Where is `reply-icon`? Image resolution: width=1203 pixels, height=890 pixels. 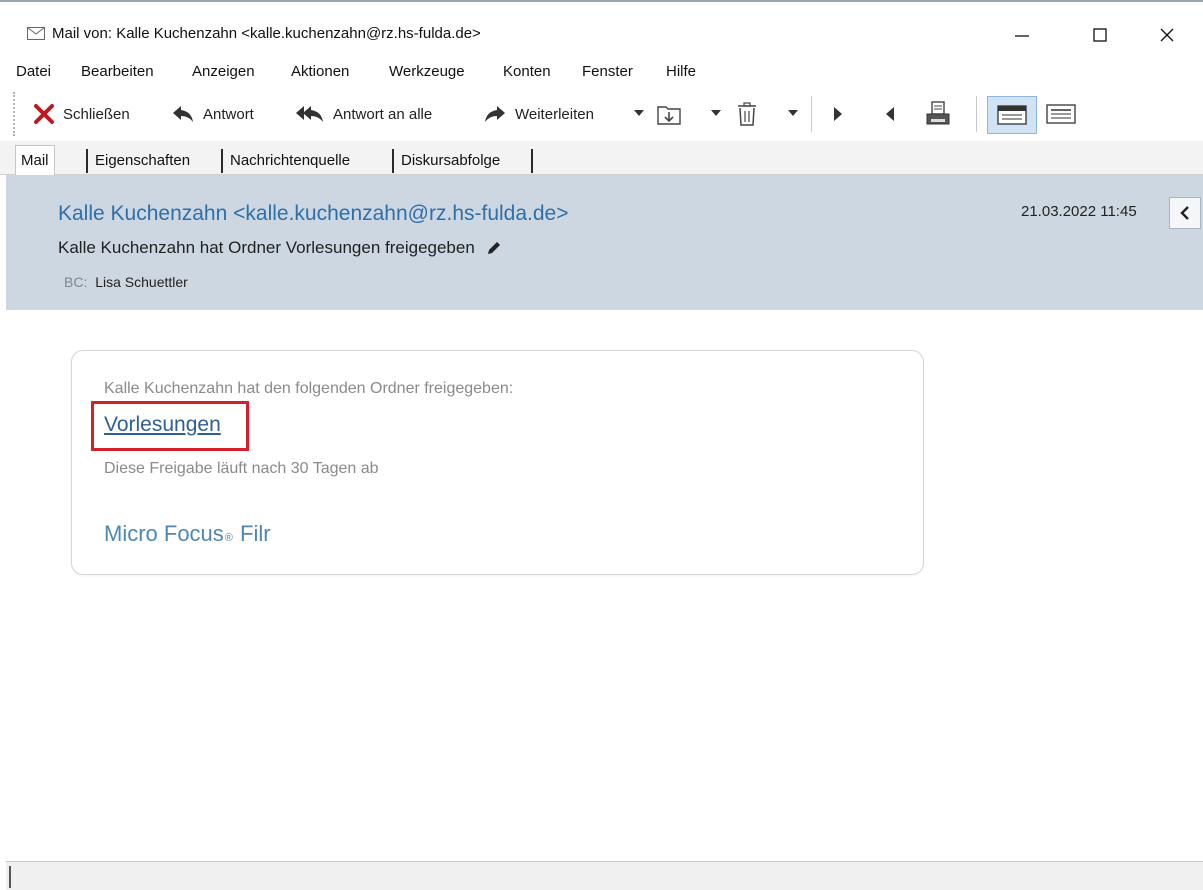 reply-icon is located at coordinates (183, 114).